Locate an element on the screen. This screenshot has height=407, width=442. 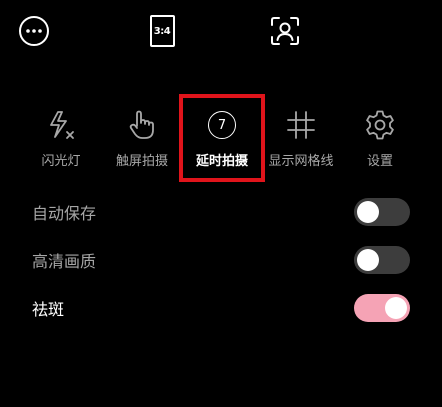
blemish-removal-label: 祛斑 is located at coordinates (48, 309).